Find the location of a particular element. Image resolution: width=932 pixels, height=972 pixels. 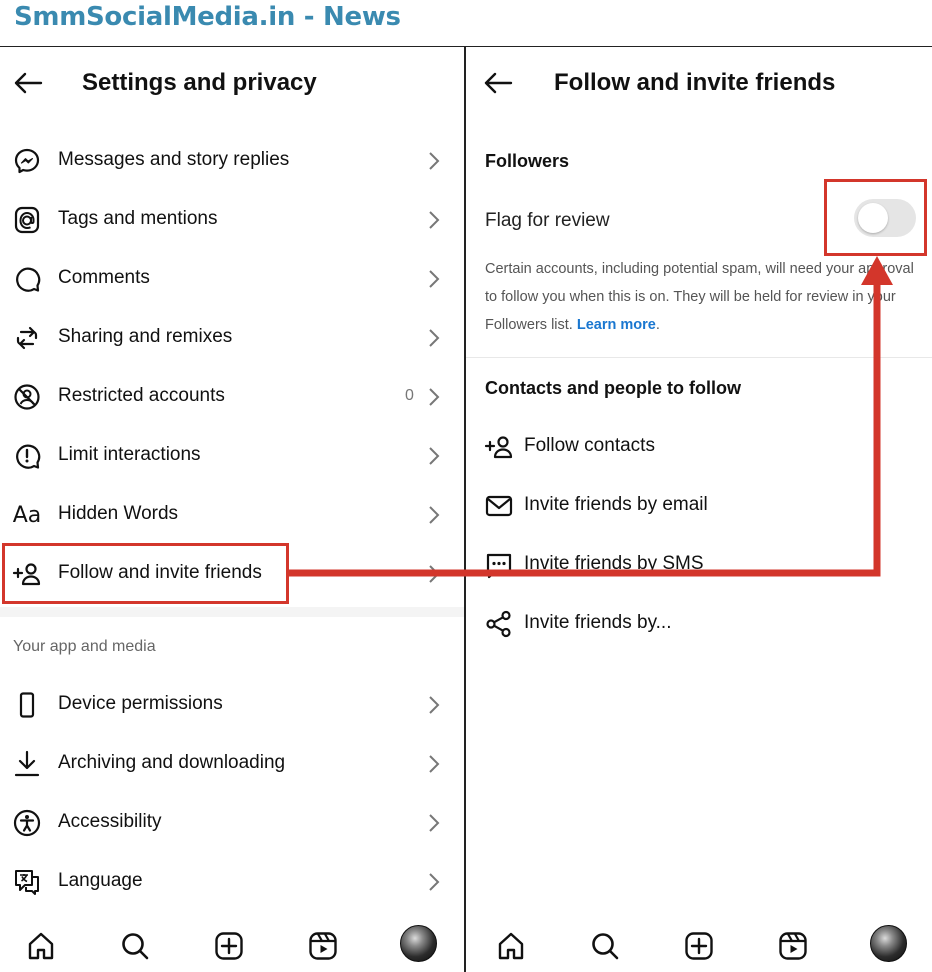

page-title: Follow and invite friends is located at coordinates (695, 82).